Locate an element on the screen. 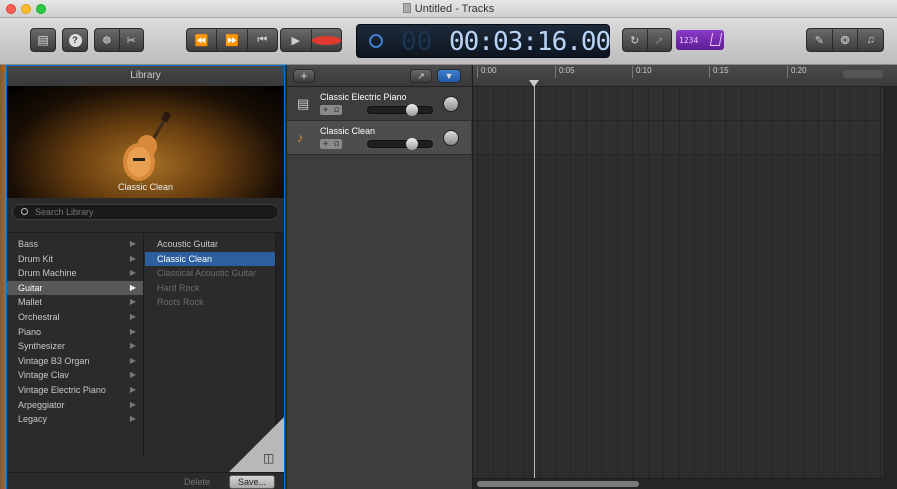  category-item: Orchestral ▶ is located at coordinates (75, 317).